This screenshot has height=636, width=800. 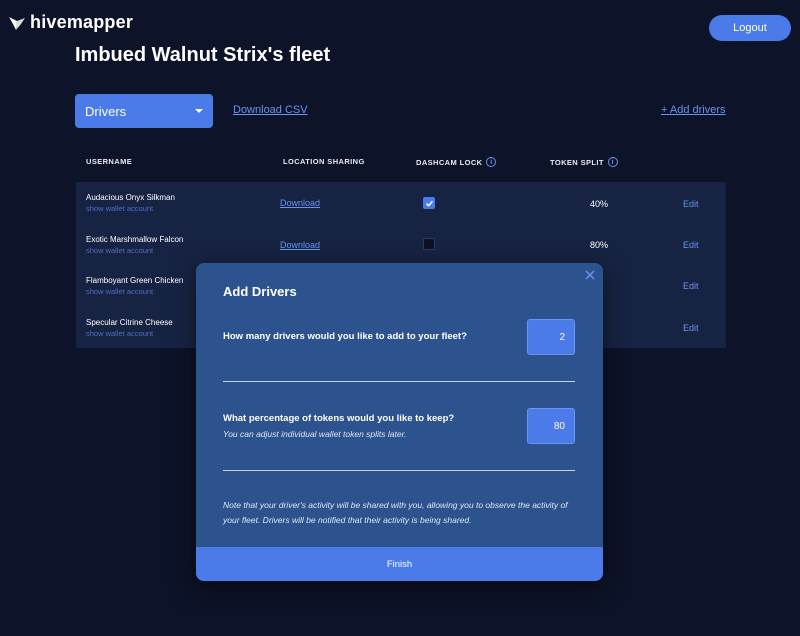 I want to click on column-header-label: DASHCAM LOCK, so click(x=449, y=162).